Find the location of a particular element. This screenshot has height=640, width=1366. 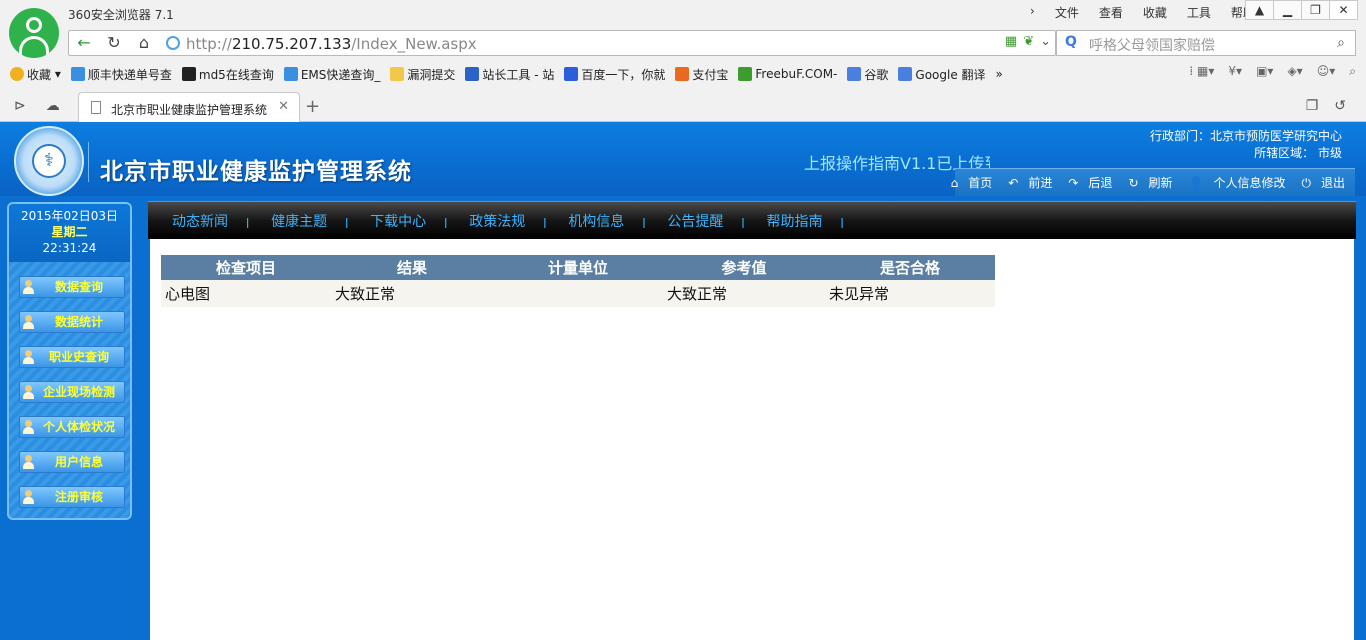

close-tab-icon: ✕ is located at coordinates (283, 106).